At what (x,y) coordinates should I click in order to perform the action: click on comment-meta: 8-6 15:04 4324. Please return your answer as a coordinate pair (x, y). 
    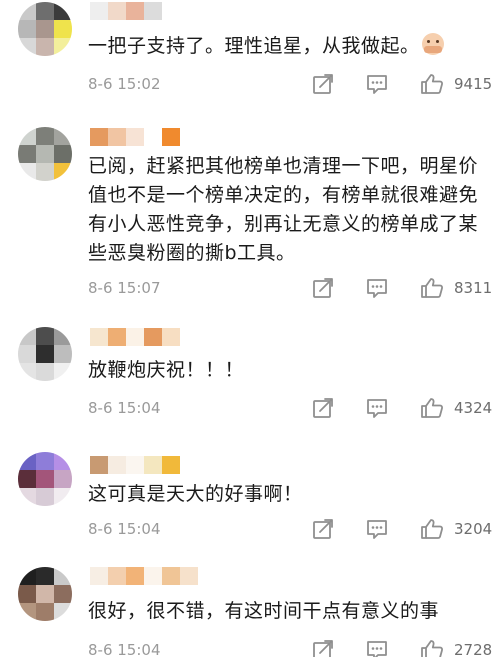
    Looking at the image, I should click on (290, 410).